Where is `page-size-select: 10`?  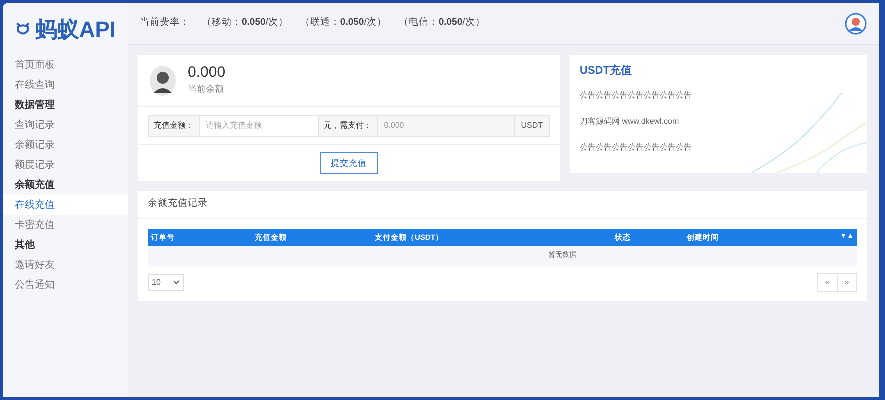 page-size-select: 10 is located at coordinates (166, 282).